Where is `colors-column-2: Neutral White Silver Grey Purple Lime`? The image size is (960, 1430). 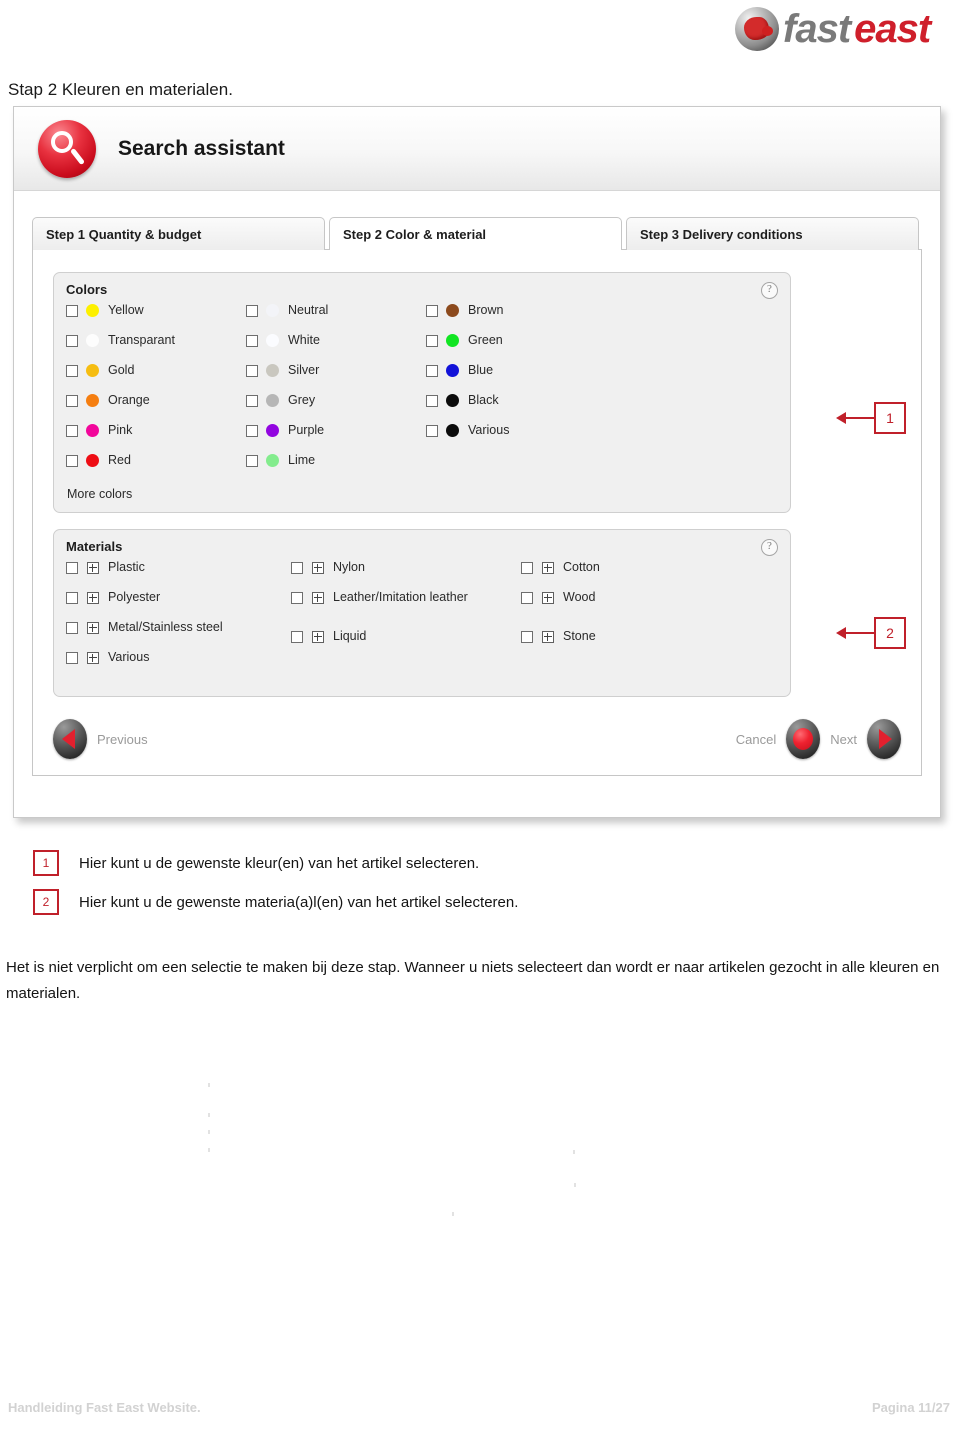 colors-column-2: Neutral White Silver Grey Purple Lime is located at coordinates (336, 393).